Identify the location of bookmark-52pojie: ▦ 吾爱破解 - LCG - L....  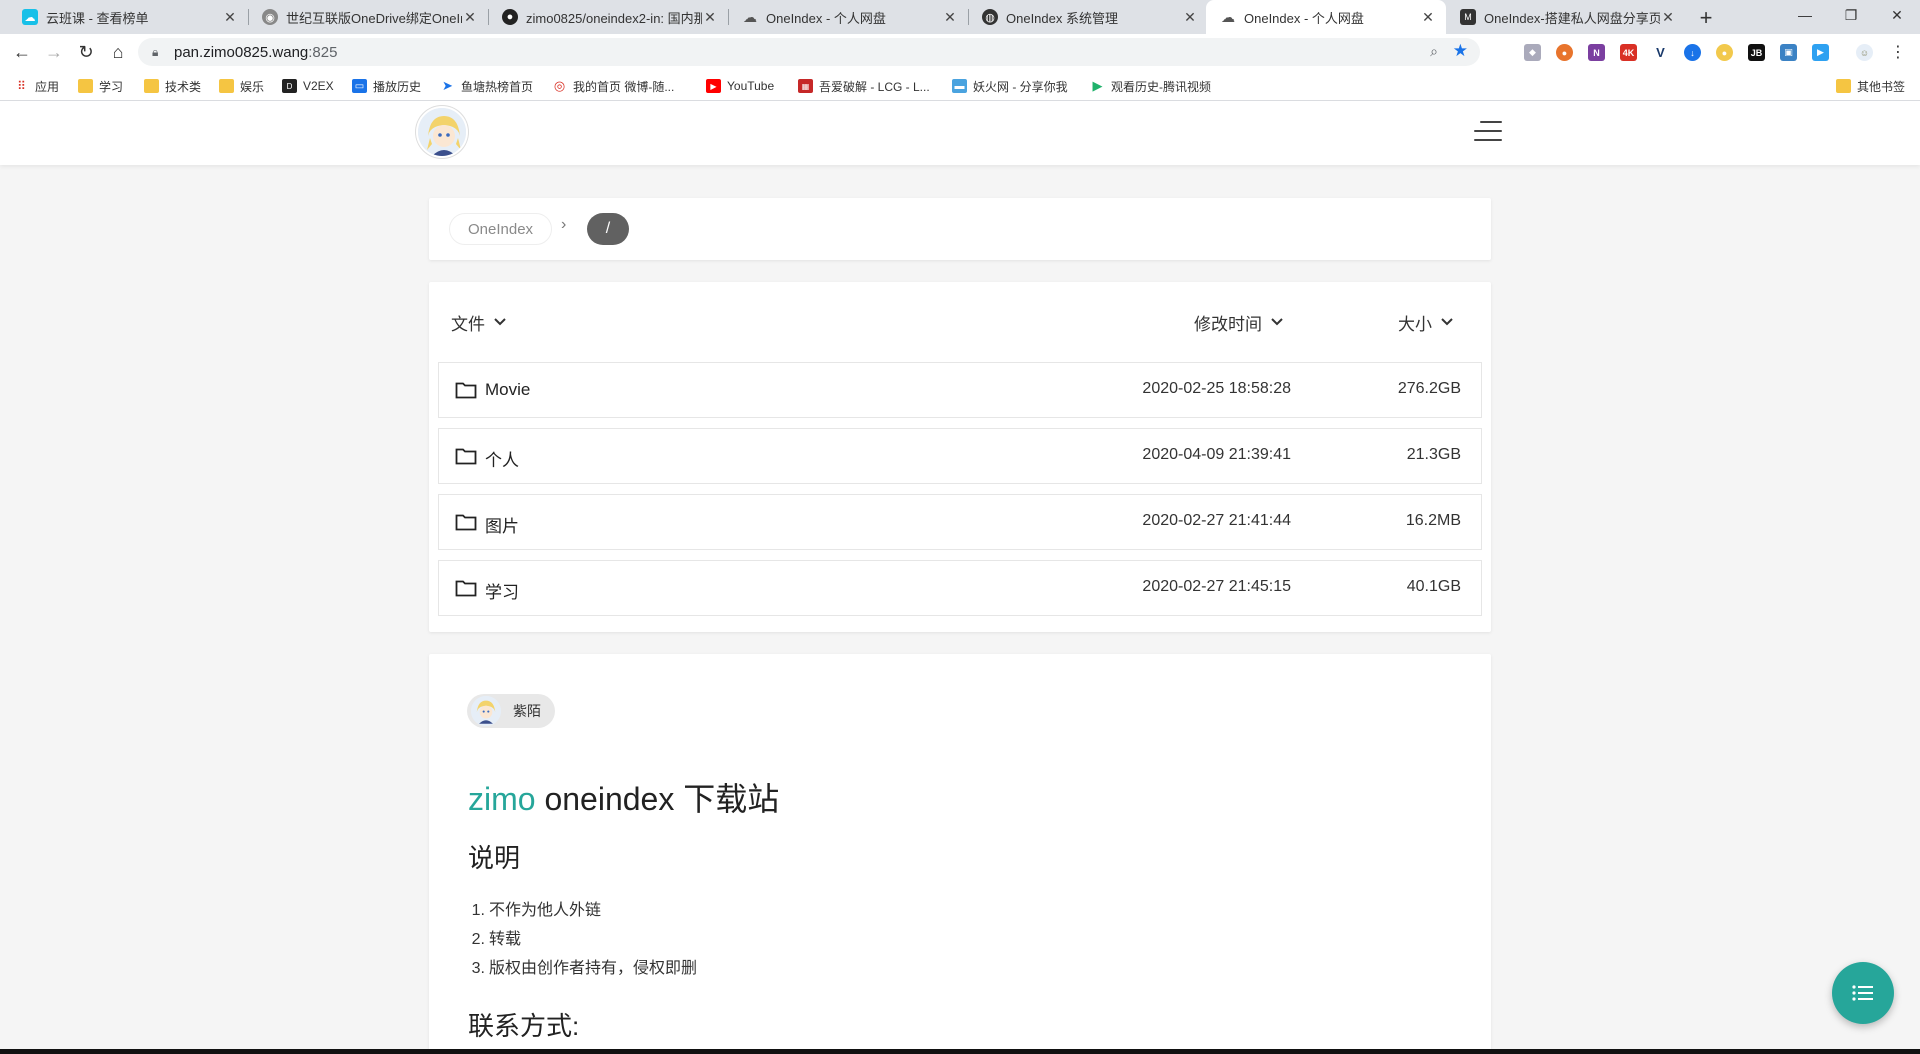
(864, 86).